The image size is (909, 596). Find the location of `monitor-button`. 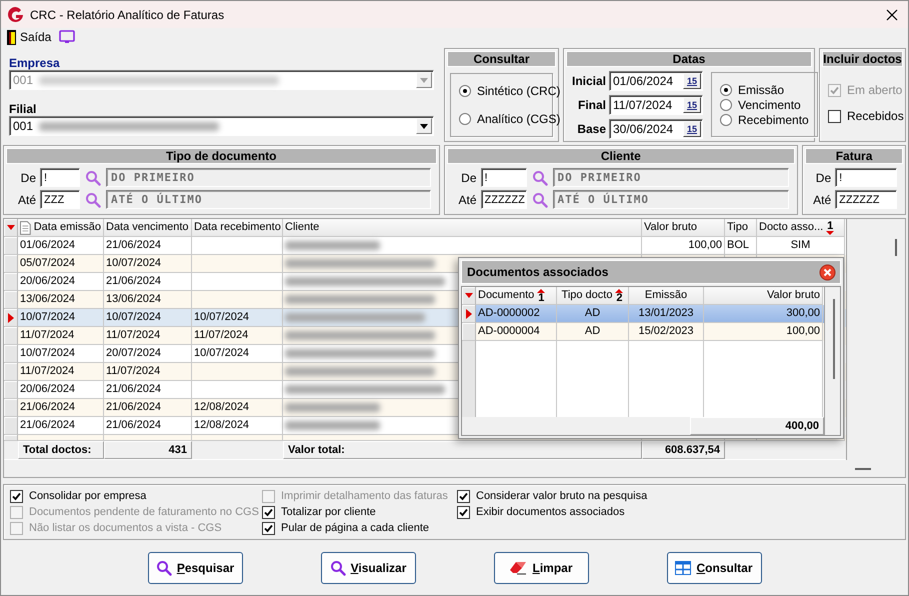

monitor-button is located at coordinates (67, 37).